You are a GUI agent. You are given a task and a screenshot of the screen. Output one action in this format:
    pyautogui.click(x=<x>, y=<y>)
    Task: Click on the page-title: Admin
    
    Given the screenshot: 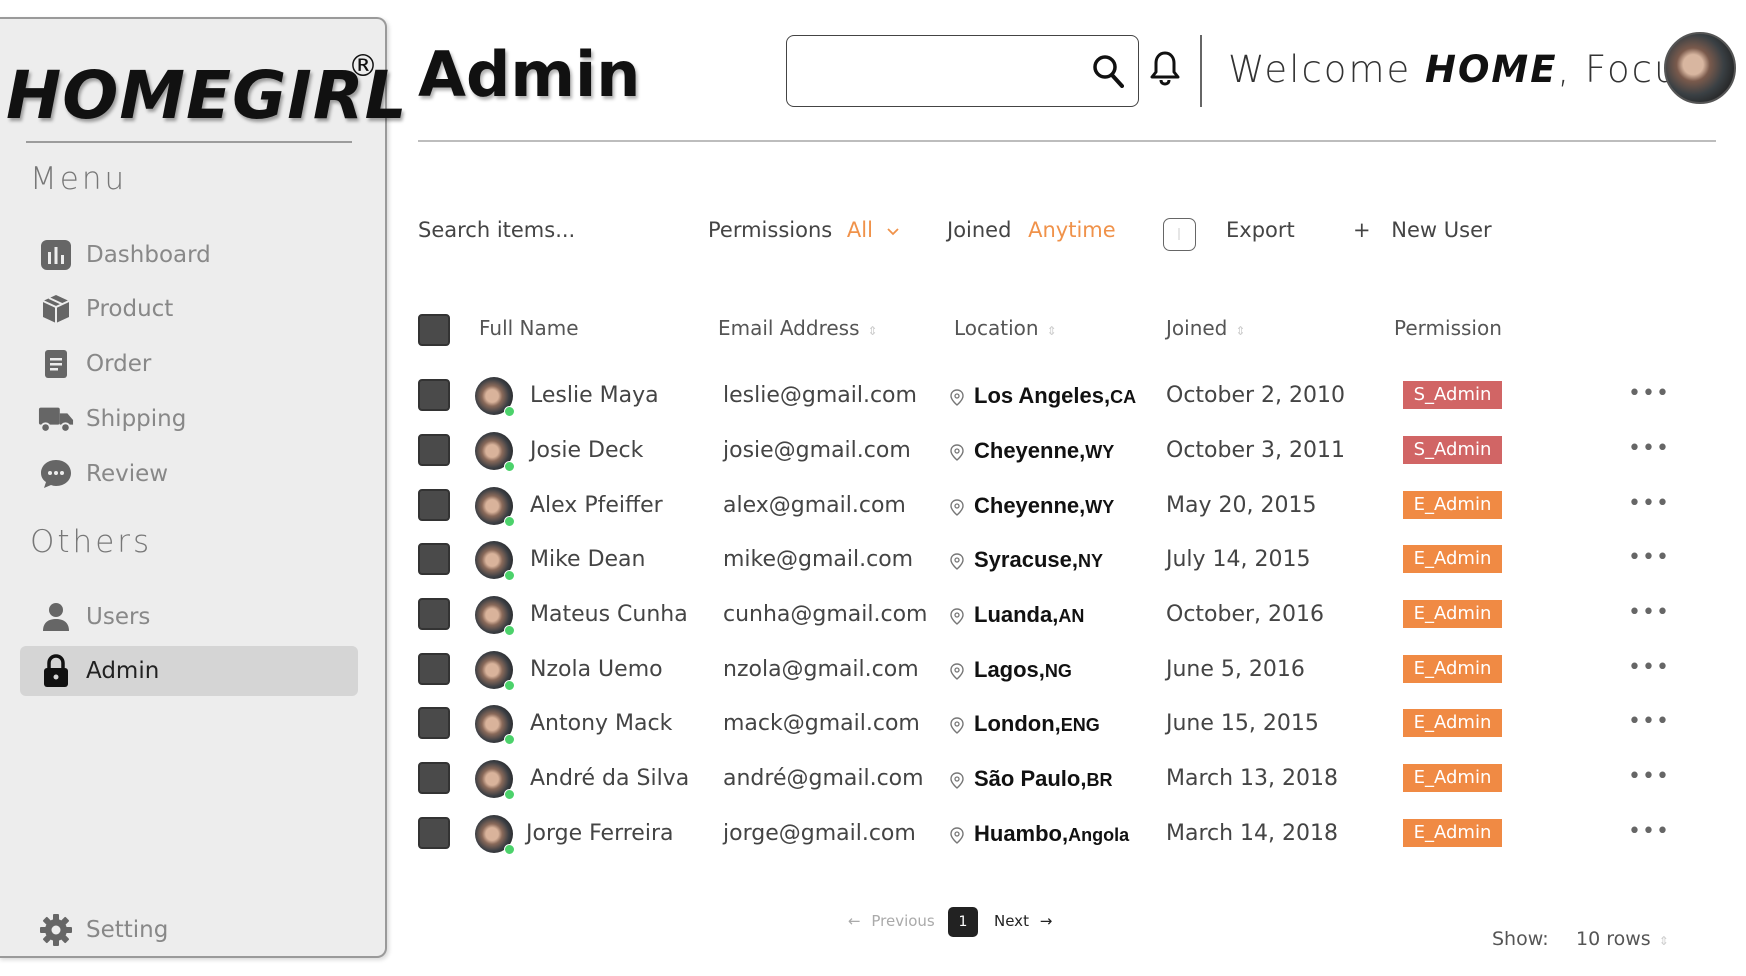 What is the action you would take?
    pyautogui.click(x=529, y=74)
    